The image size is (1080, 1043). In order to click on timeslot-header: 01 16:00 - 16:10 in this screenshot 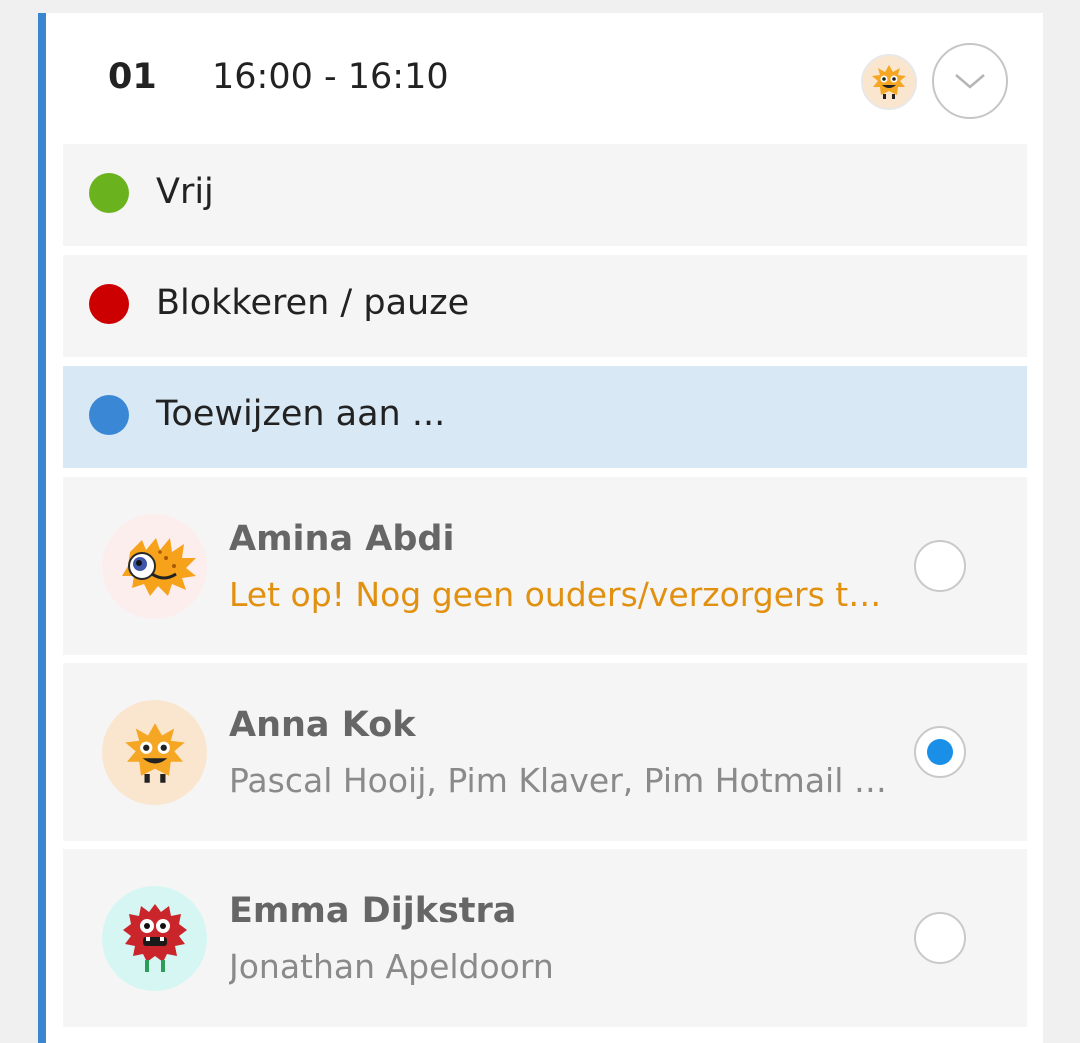, I will do `click(544, 78)`.